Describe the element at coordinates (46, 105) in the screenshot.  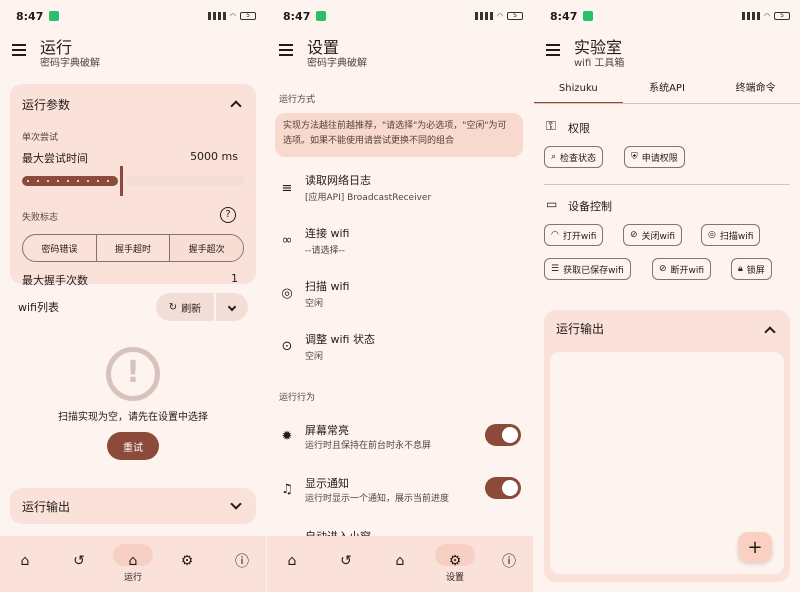
I see `card-title: 运行参数` at that location.